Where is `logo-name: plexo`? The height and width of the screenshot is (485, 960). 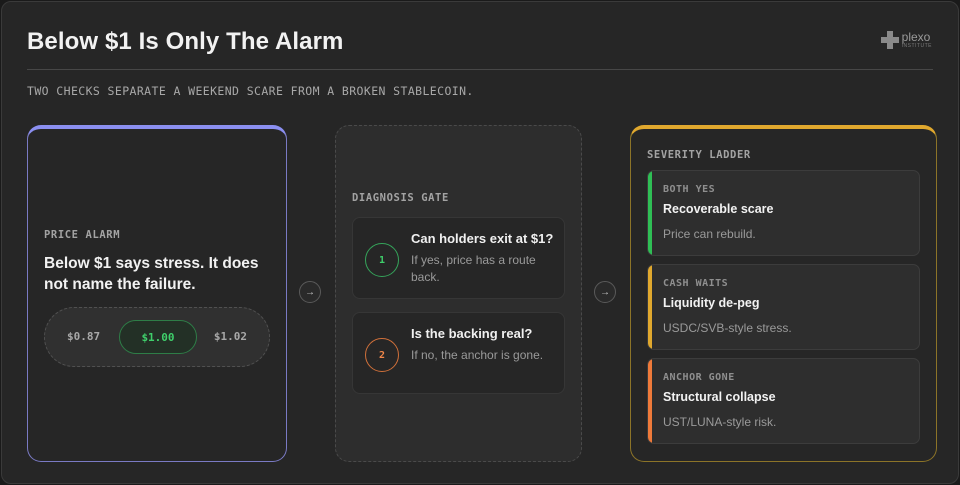
logo-name: plexo is located at coordinates (916, 37).